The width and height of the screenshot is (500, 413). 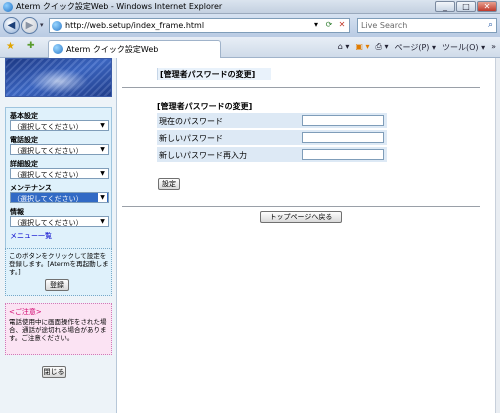 What do you see at coordinates (382, 47) in the screenshot?
I see `print-icon: ⎙ ▾` at bounding box center [382, 47].